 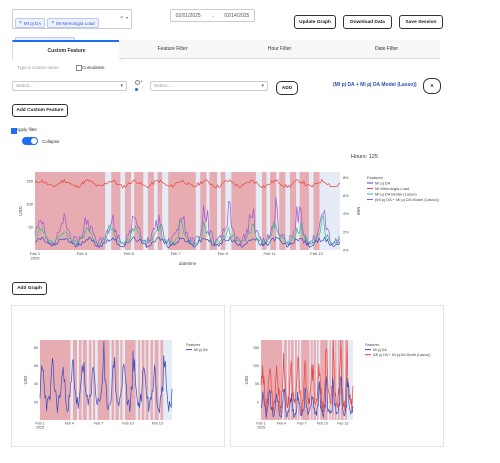 I want to click on y-tick-label: 20, so click(x=36, y=402).